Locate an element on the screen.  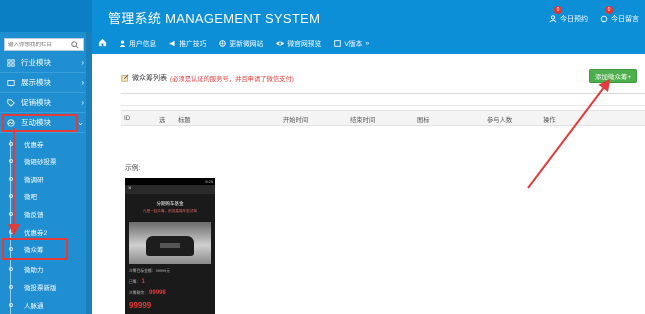
sidebar-item-label: 促销模块 is located at coordinates (36, 102).